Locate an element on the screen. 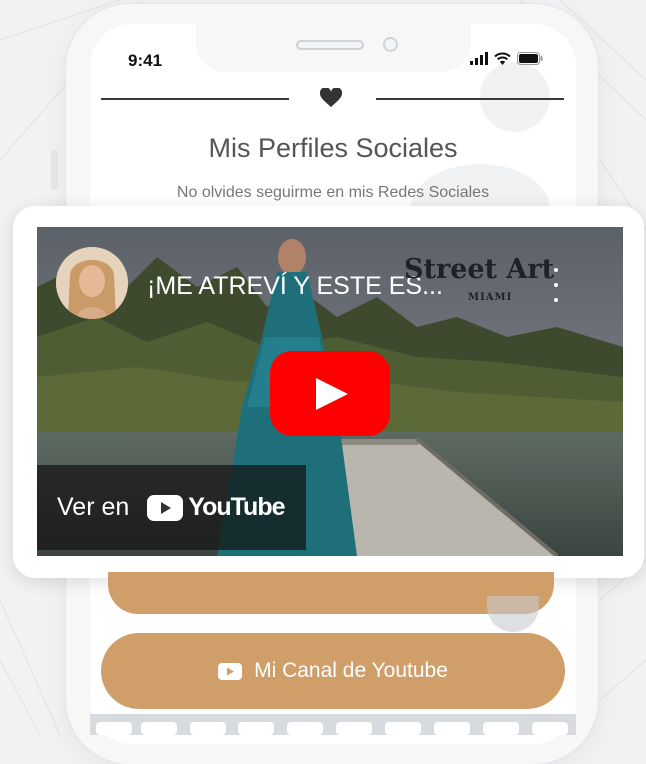 The image size is (646, 764). play-button is located at coordinates (330, 393).